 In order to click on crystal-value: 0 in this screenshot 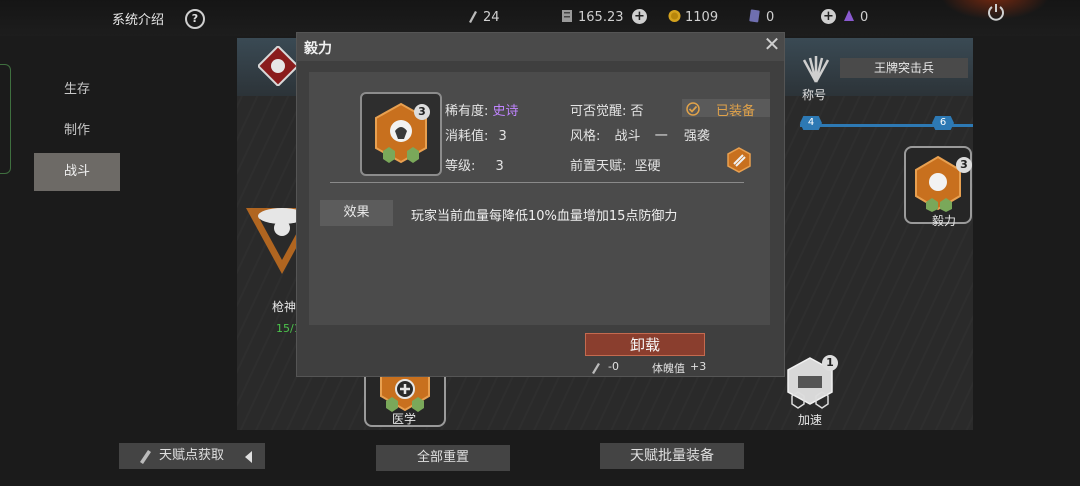, I will do `click(864, 17)`.